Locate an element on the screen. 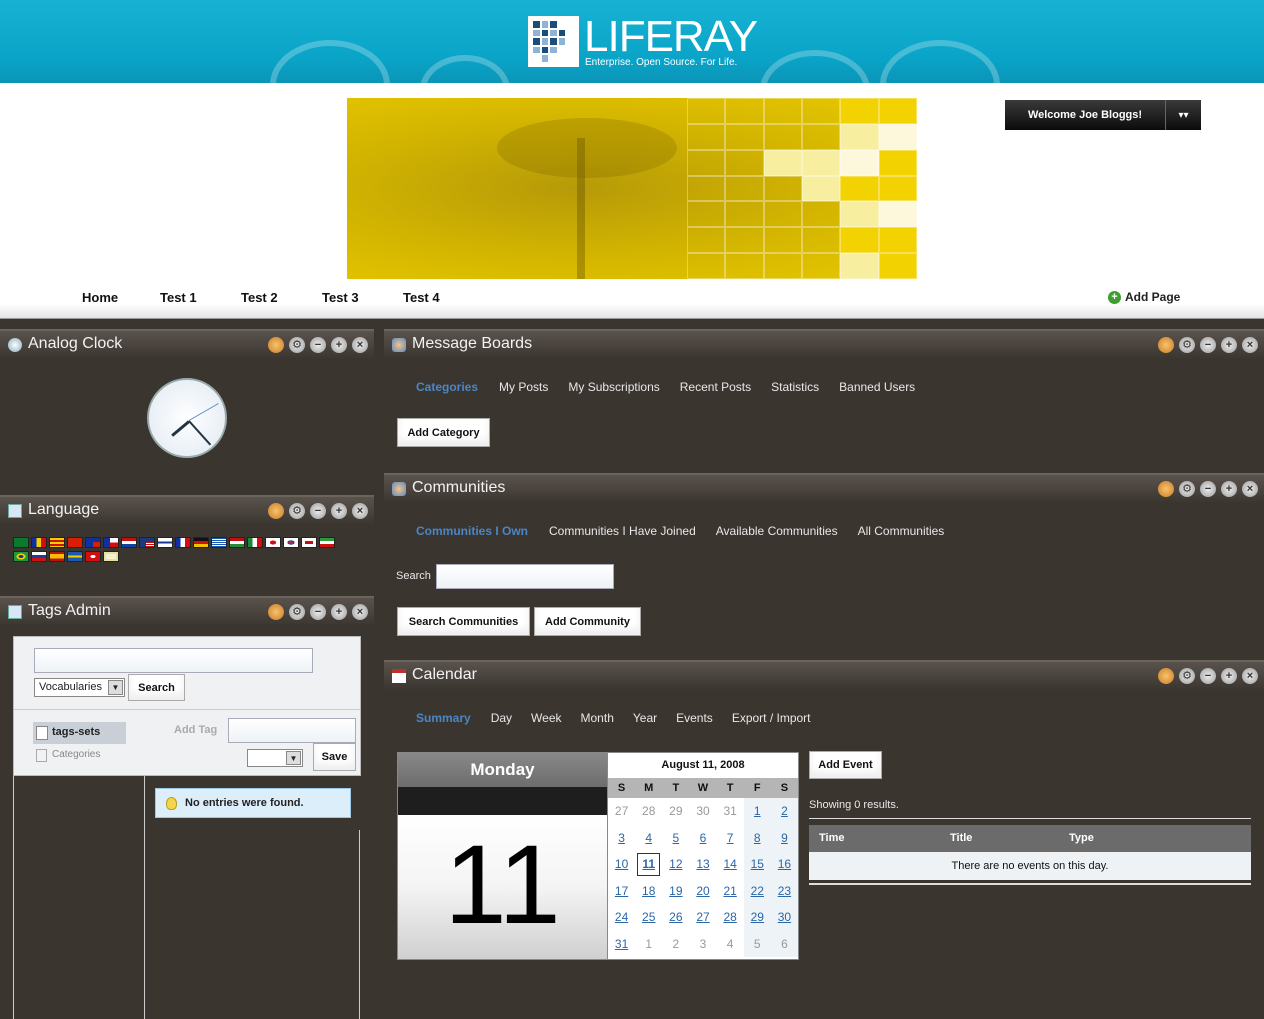 The image size is (1264, 1019). calendar-day: 30 is located at coordinates (784, 917).